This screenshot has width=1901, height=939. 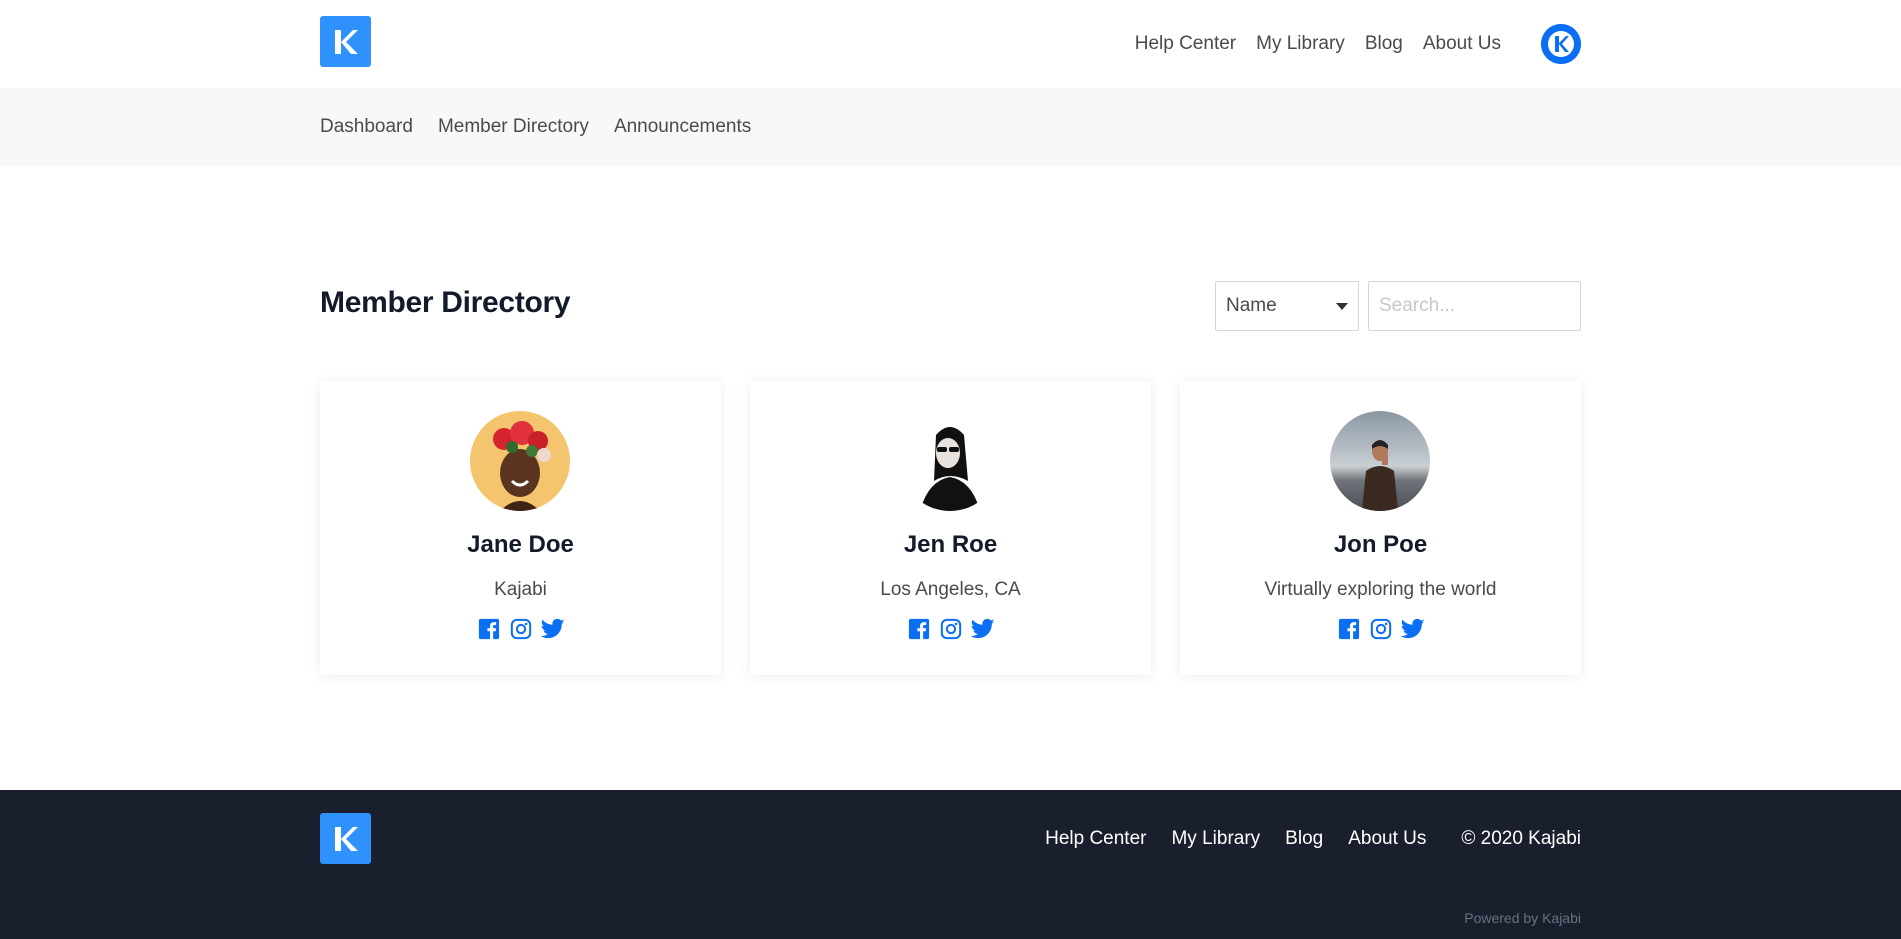 What do you see at coordinates (520, 528) in the screenshot?
I see `member-card: Jane Doe Kajabi` at bounding box center [520, 528].